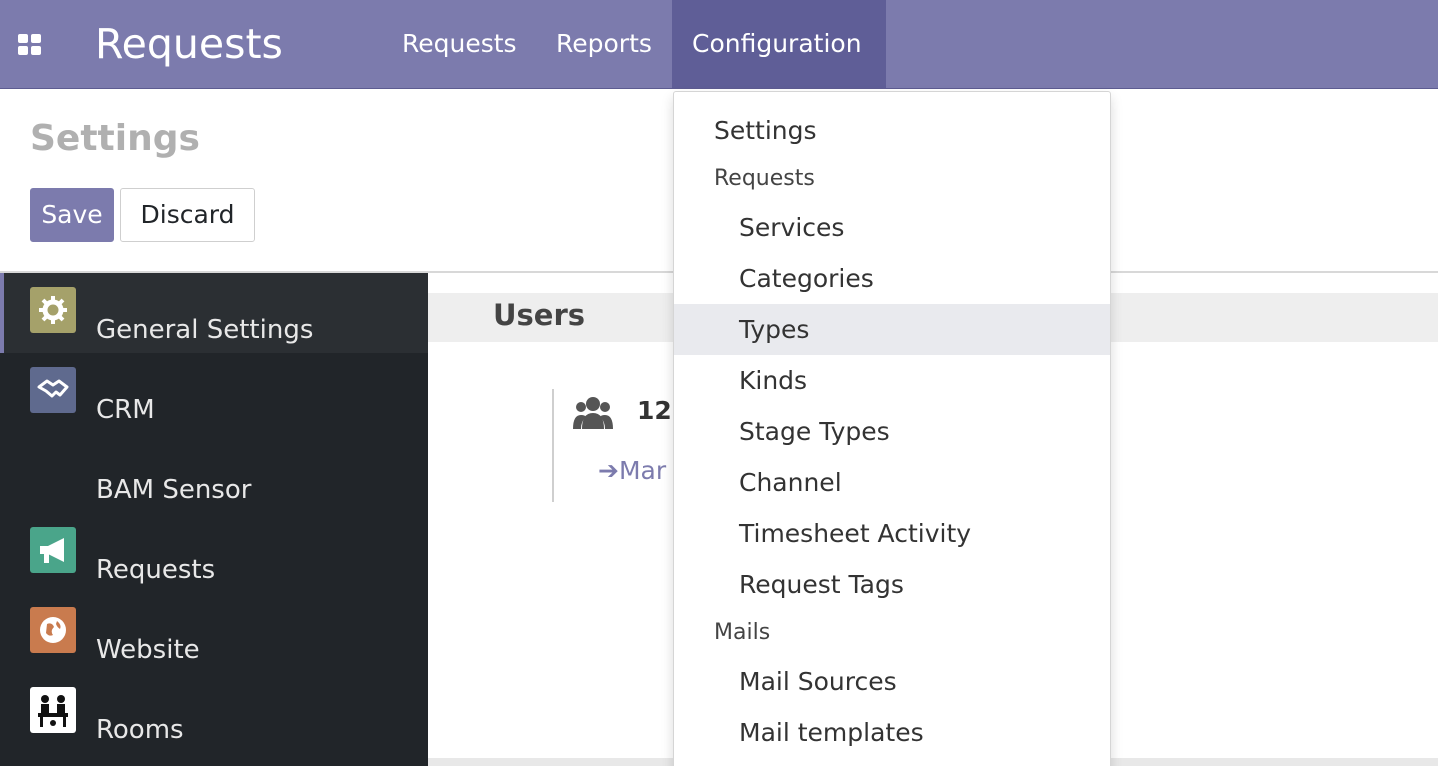  I want to click on dropdown-item-types: Types, so click(892, 329).